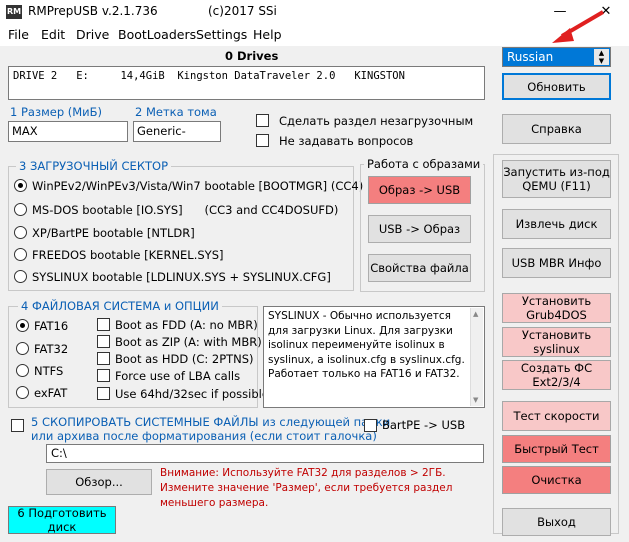 This screenshot has width=629, height=542. I want to click on refresh-button: Обновить, so click(556, 86).